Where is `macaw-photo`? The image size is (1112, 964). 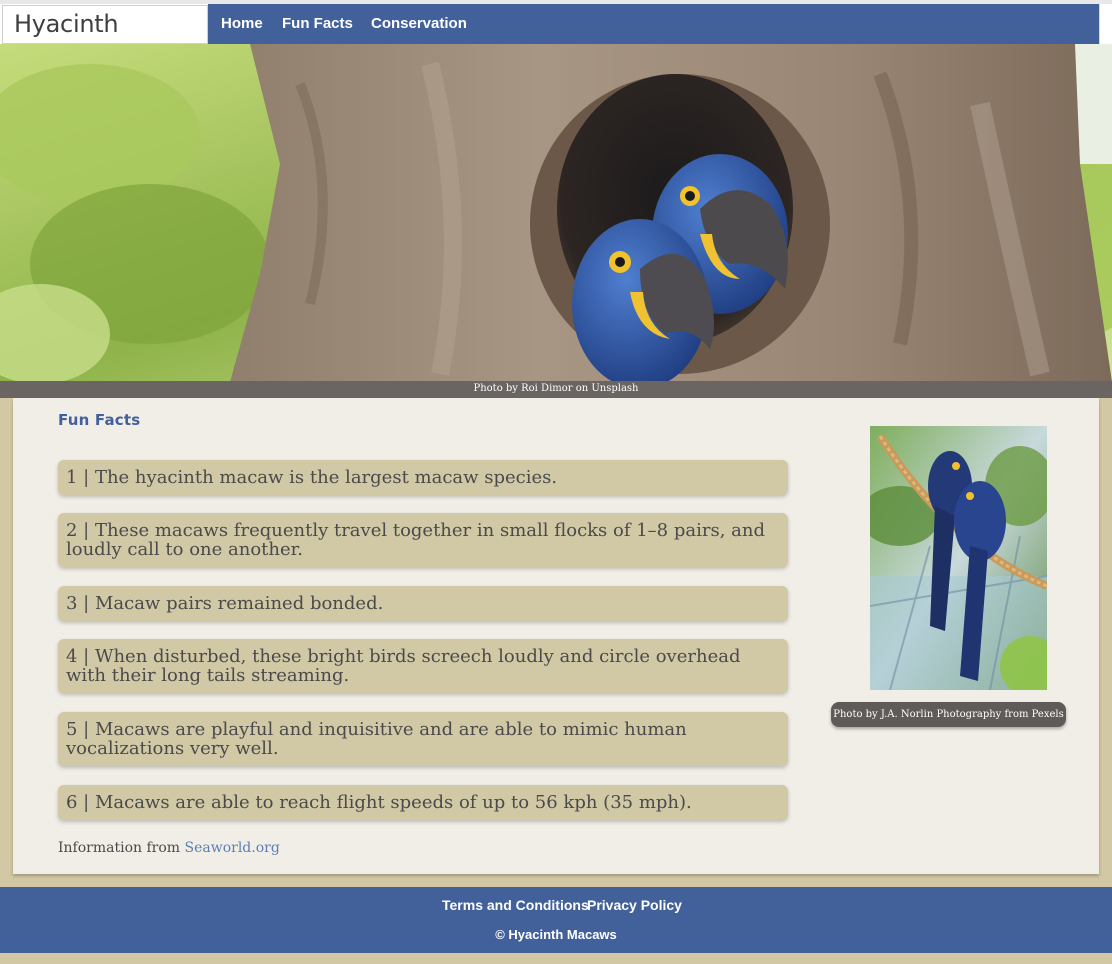 macaw-photo is located at coordinates (958, 558).